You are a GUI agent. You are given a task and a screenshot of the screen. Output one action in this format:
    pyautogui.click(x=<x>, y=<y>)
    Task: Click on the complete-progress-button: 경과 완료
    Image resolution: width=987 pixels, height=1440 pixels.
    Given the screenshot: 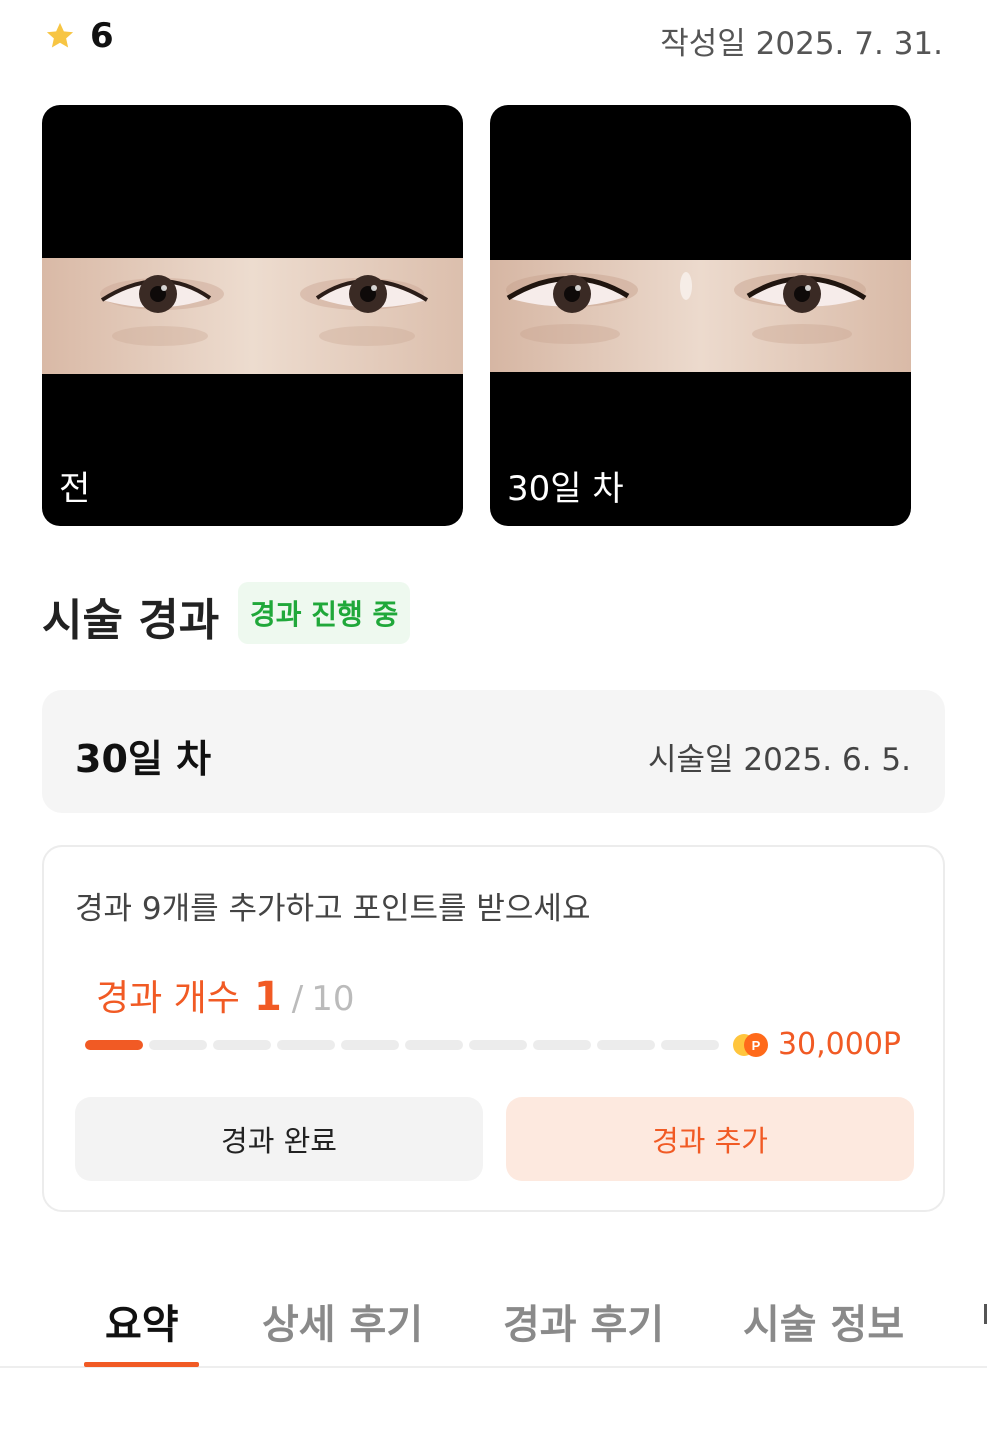 What is the action you would take?
    pyautogui.click(x=279, y=1139)
    